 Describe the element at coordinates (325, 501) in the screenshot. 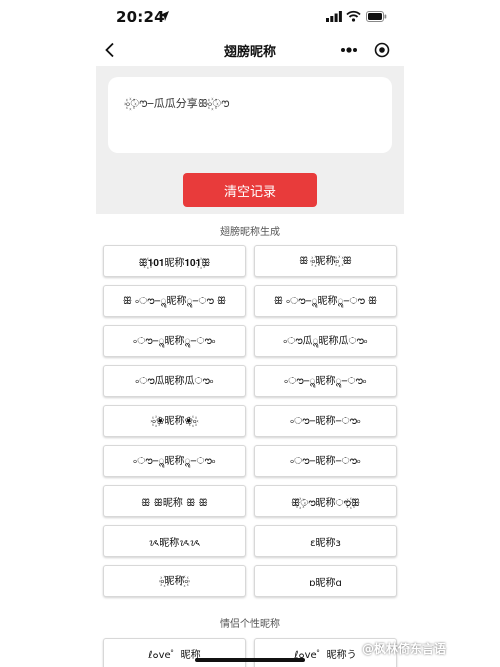

I see `nickname-button: ꕥ꙰ൗ昵称ൗ꙰ꕥ` at that location.